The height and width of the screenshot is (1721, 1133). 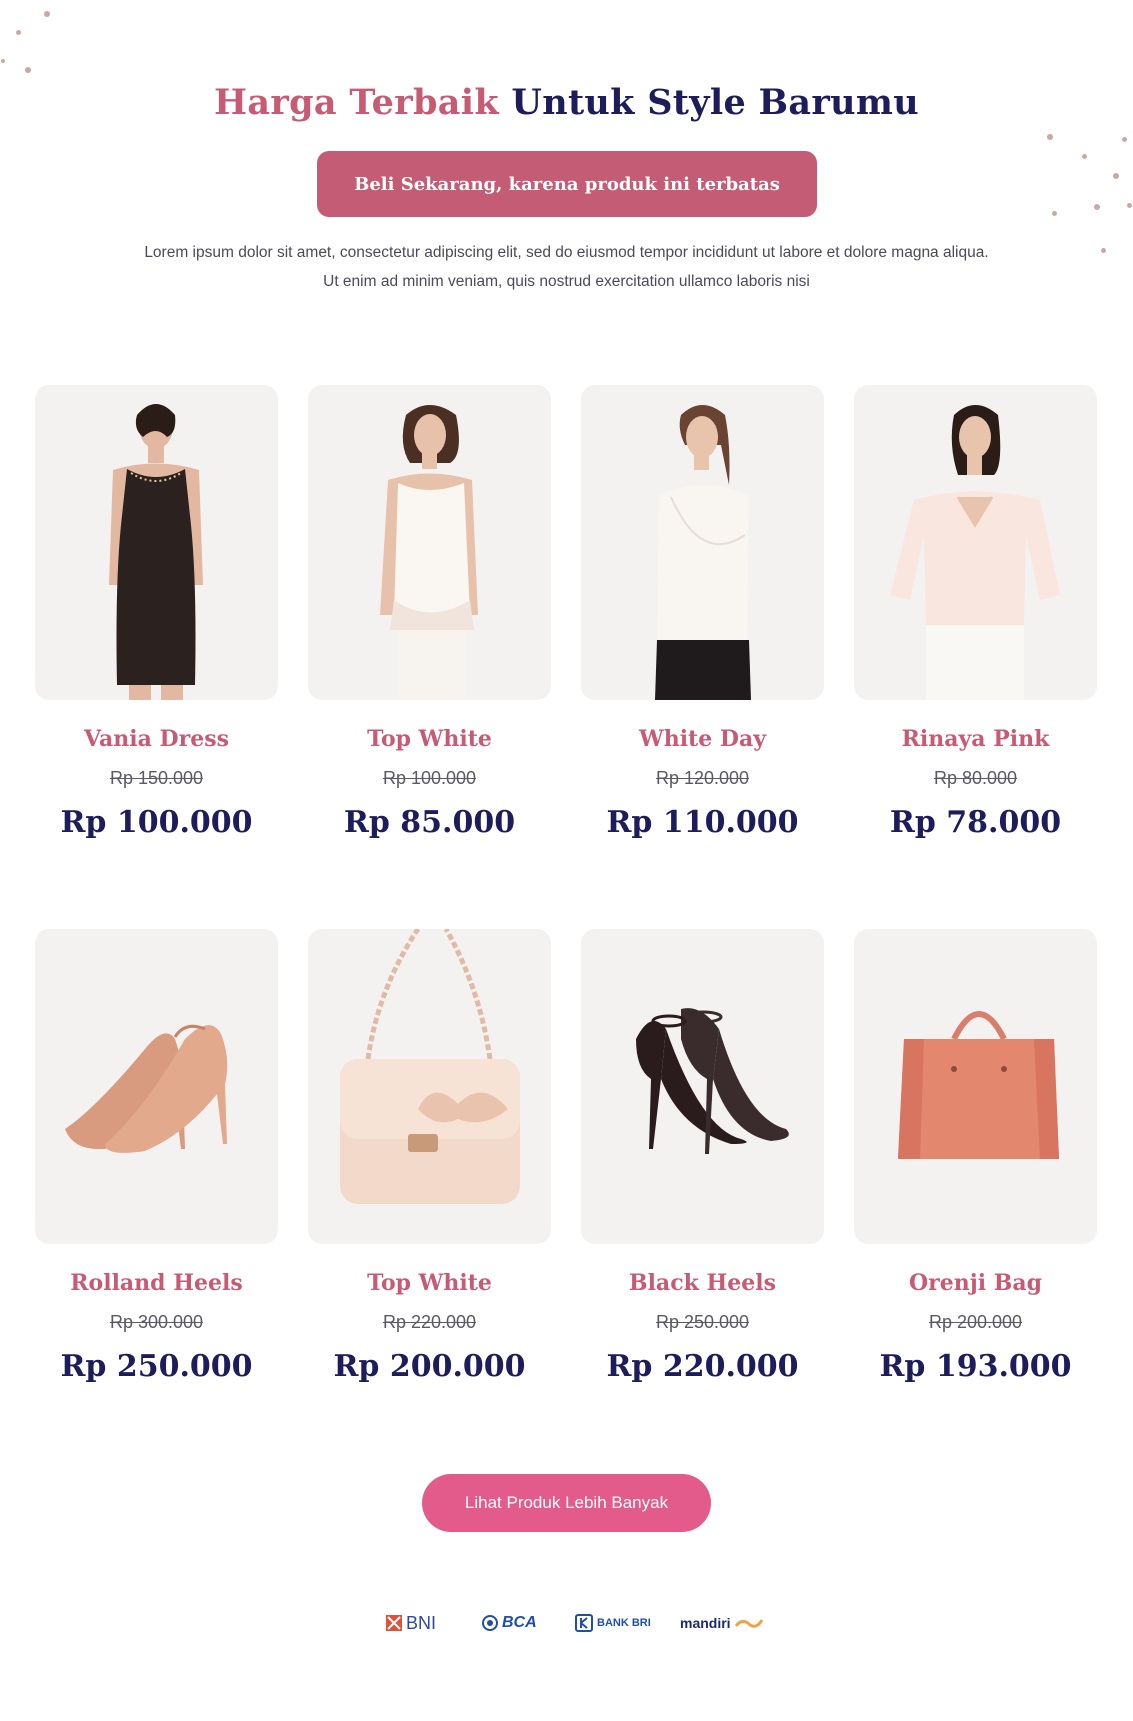 I want to click on bank-label-mandiri: mandiri, so click(x=705, y=1623).